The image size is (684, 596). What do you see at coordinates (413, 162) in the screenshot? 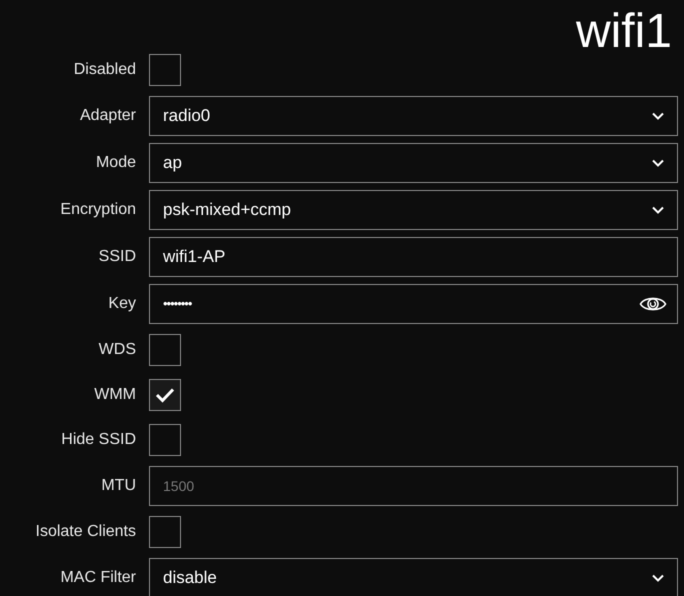
I see `dropdown: ap` at bounding box center [413, 162].